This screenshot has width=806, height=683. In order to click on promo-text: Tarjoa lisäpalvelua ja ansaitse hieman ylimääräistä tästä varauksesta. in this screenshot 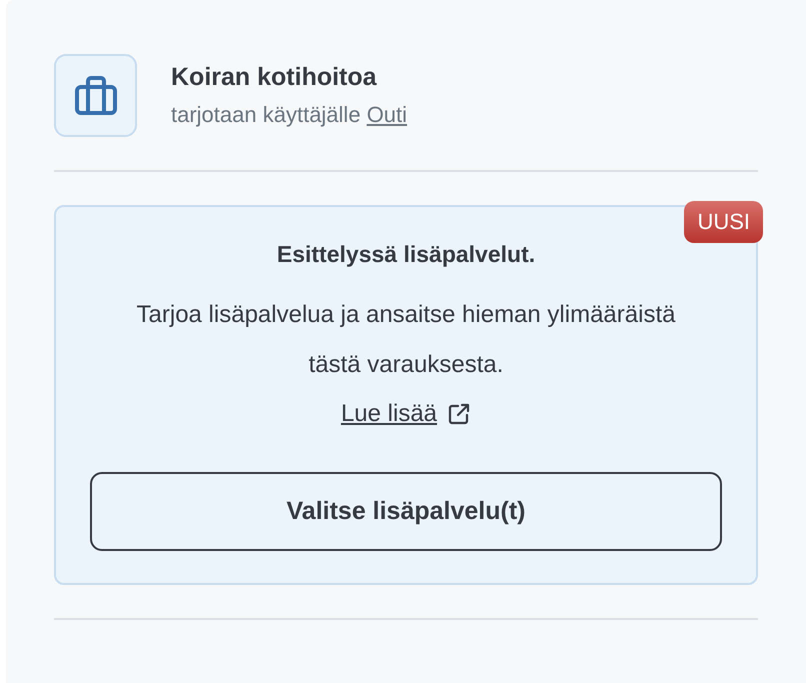, I will do `click(406, 340)`.